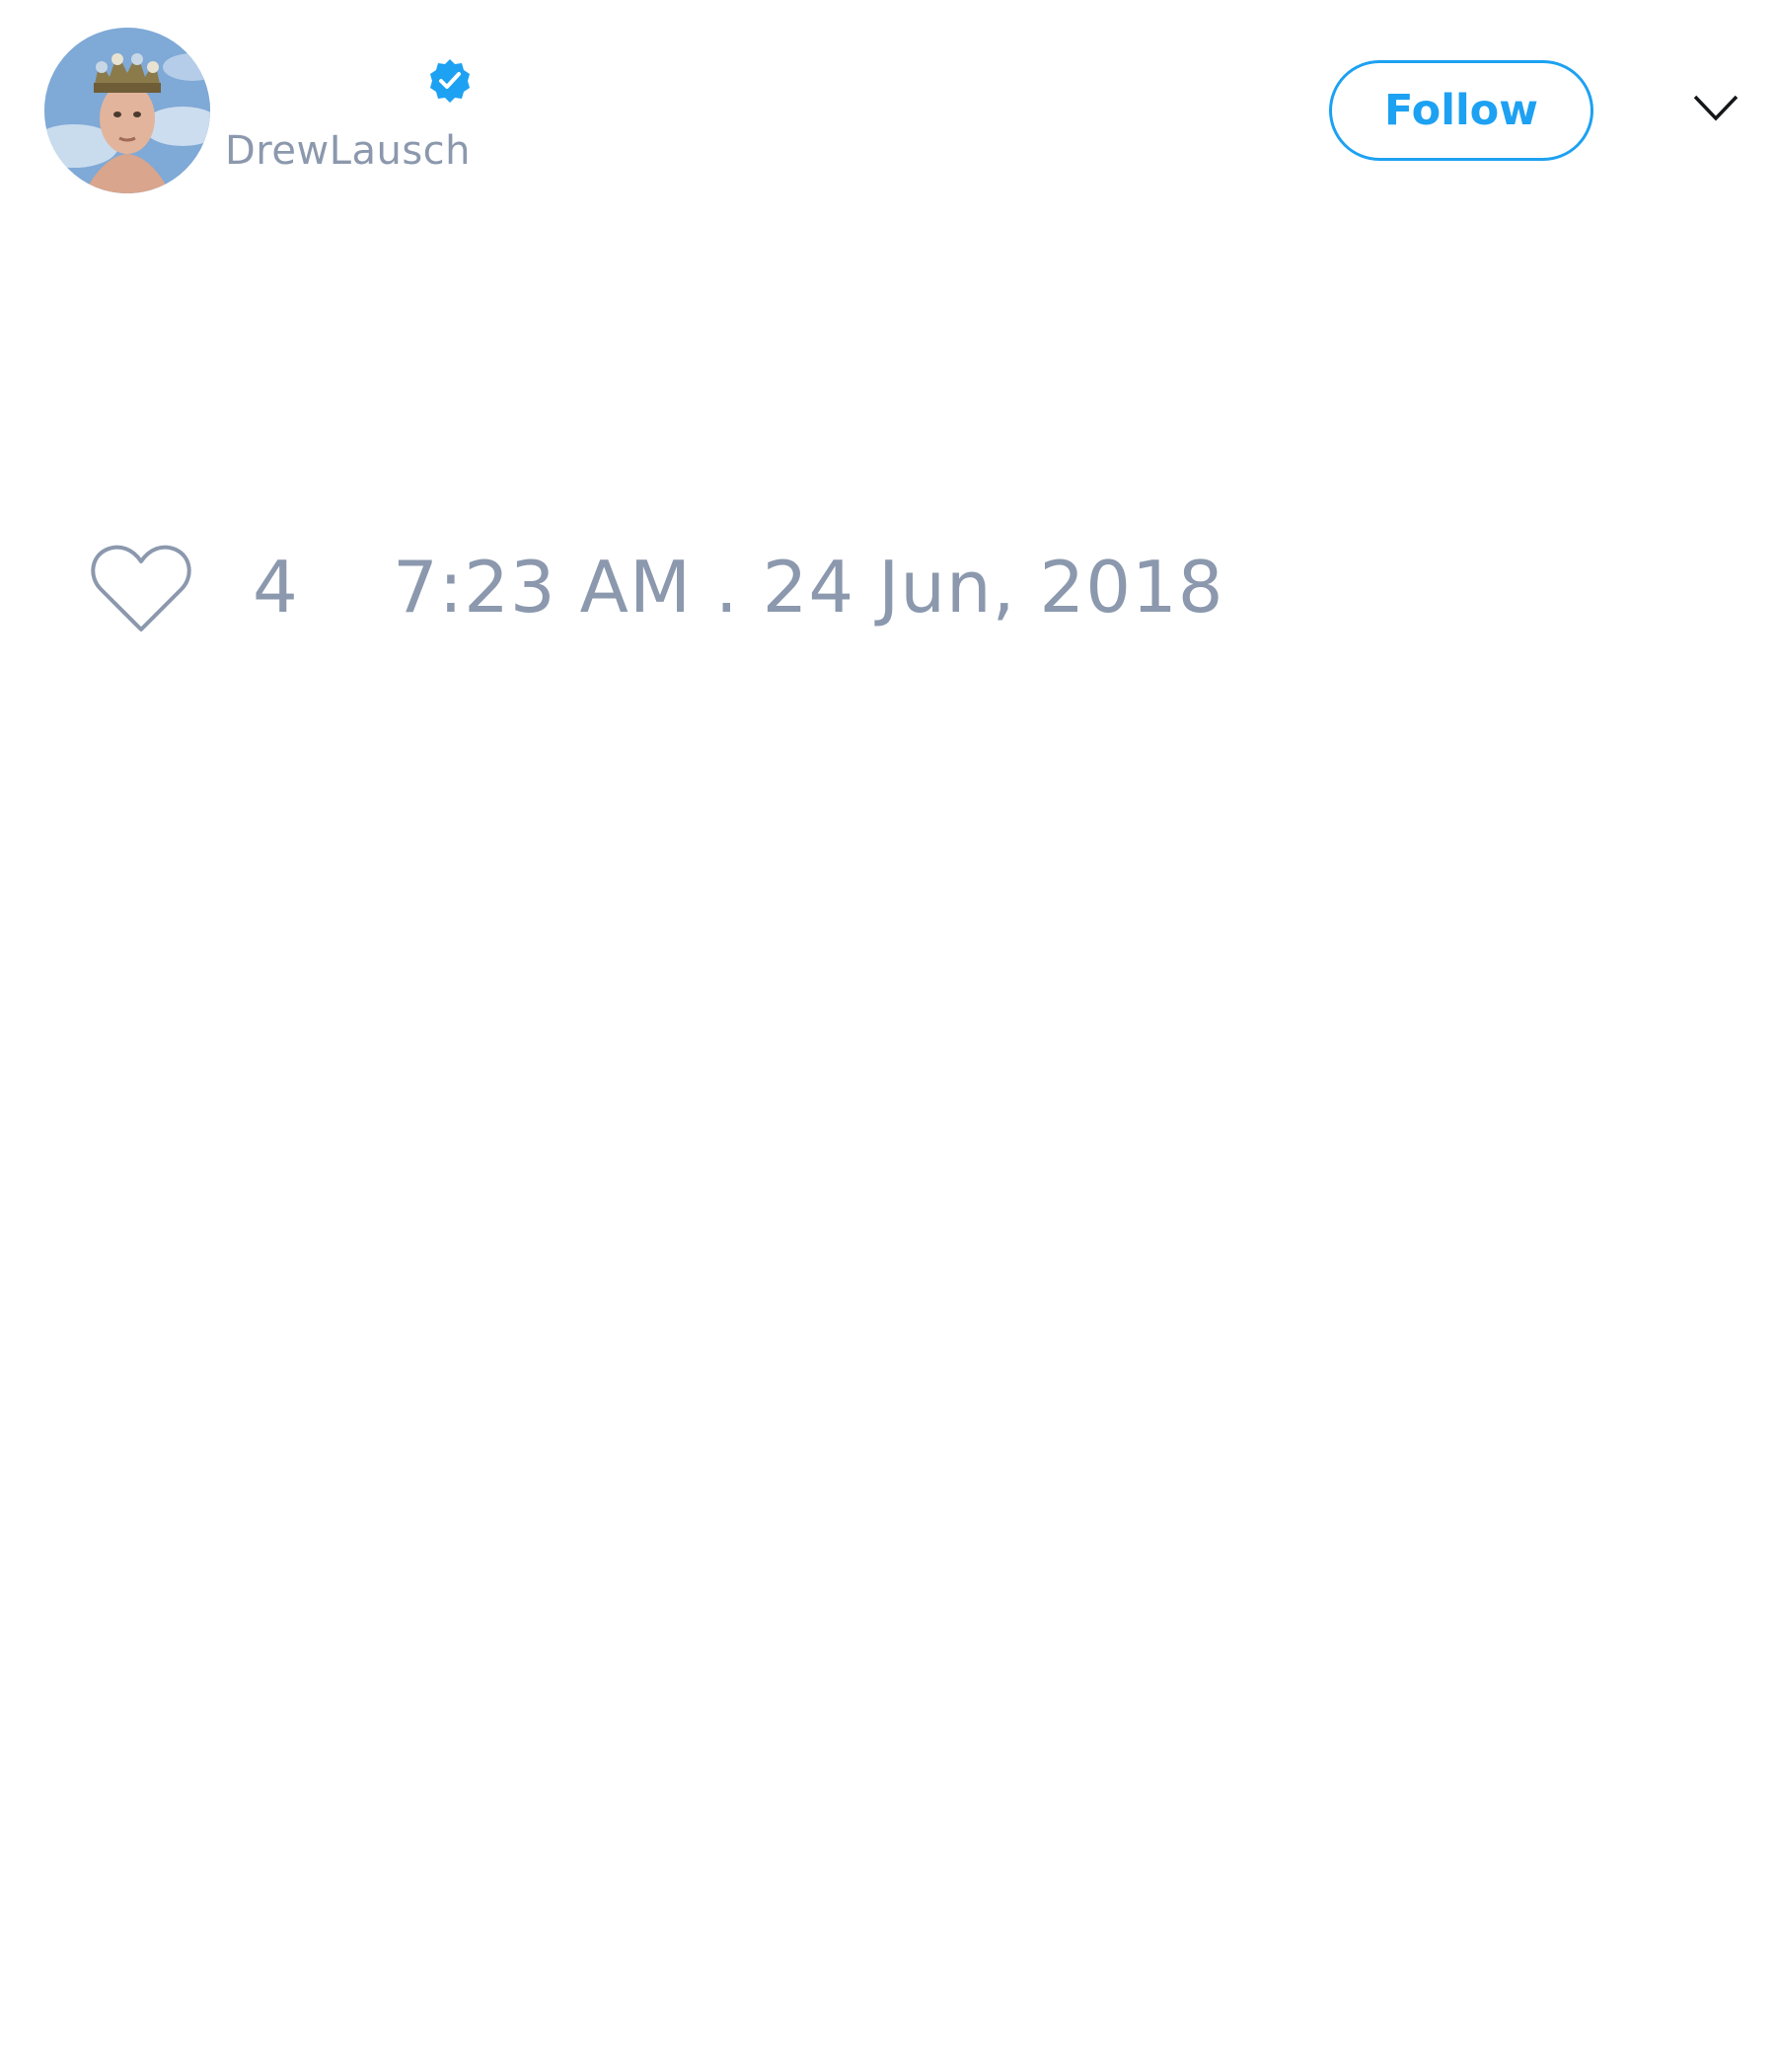 The image size is (1776, 2072). What do you see at coordinates (1461, 111) in the screenshot?
I see `follow-button: Follow` at bounding box center [1461, 111].